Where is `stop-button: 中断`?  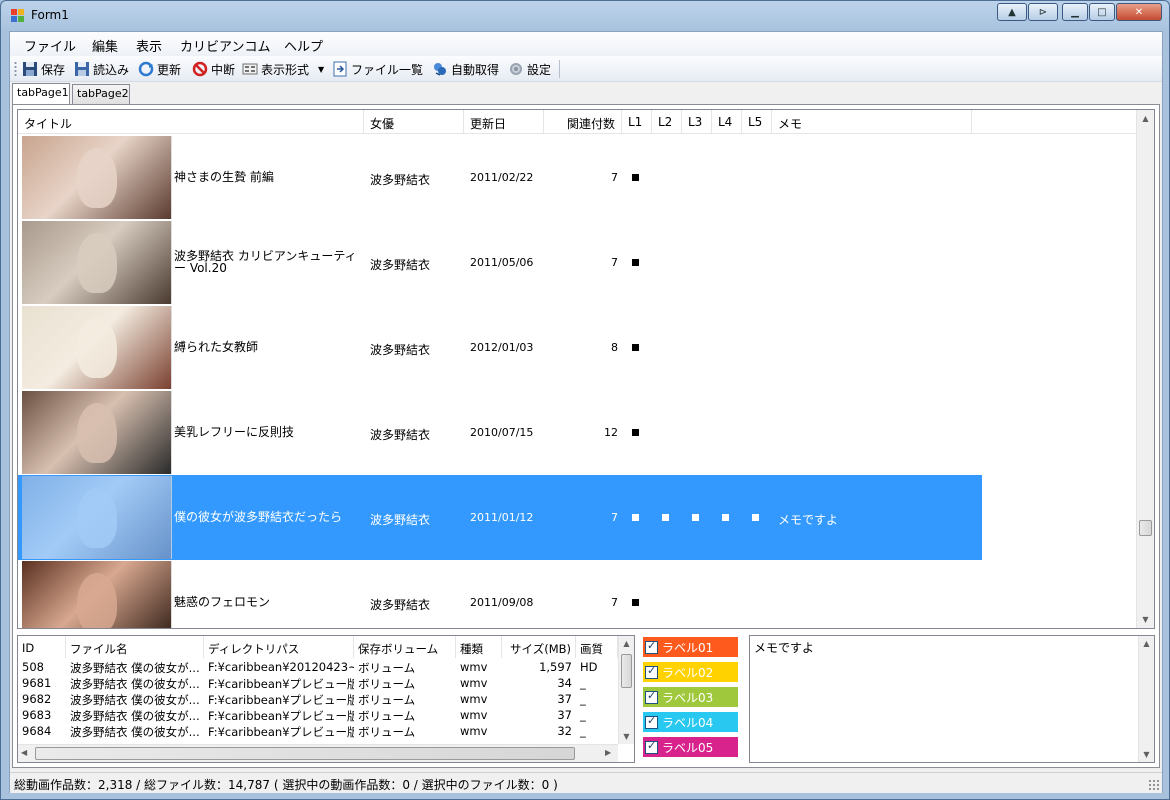 stop-button: 中断 is located at coordinates (213, 69).